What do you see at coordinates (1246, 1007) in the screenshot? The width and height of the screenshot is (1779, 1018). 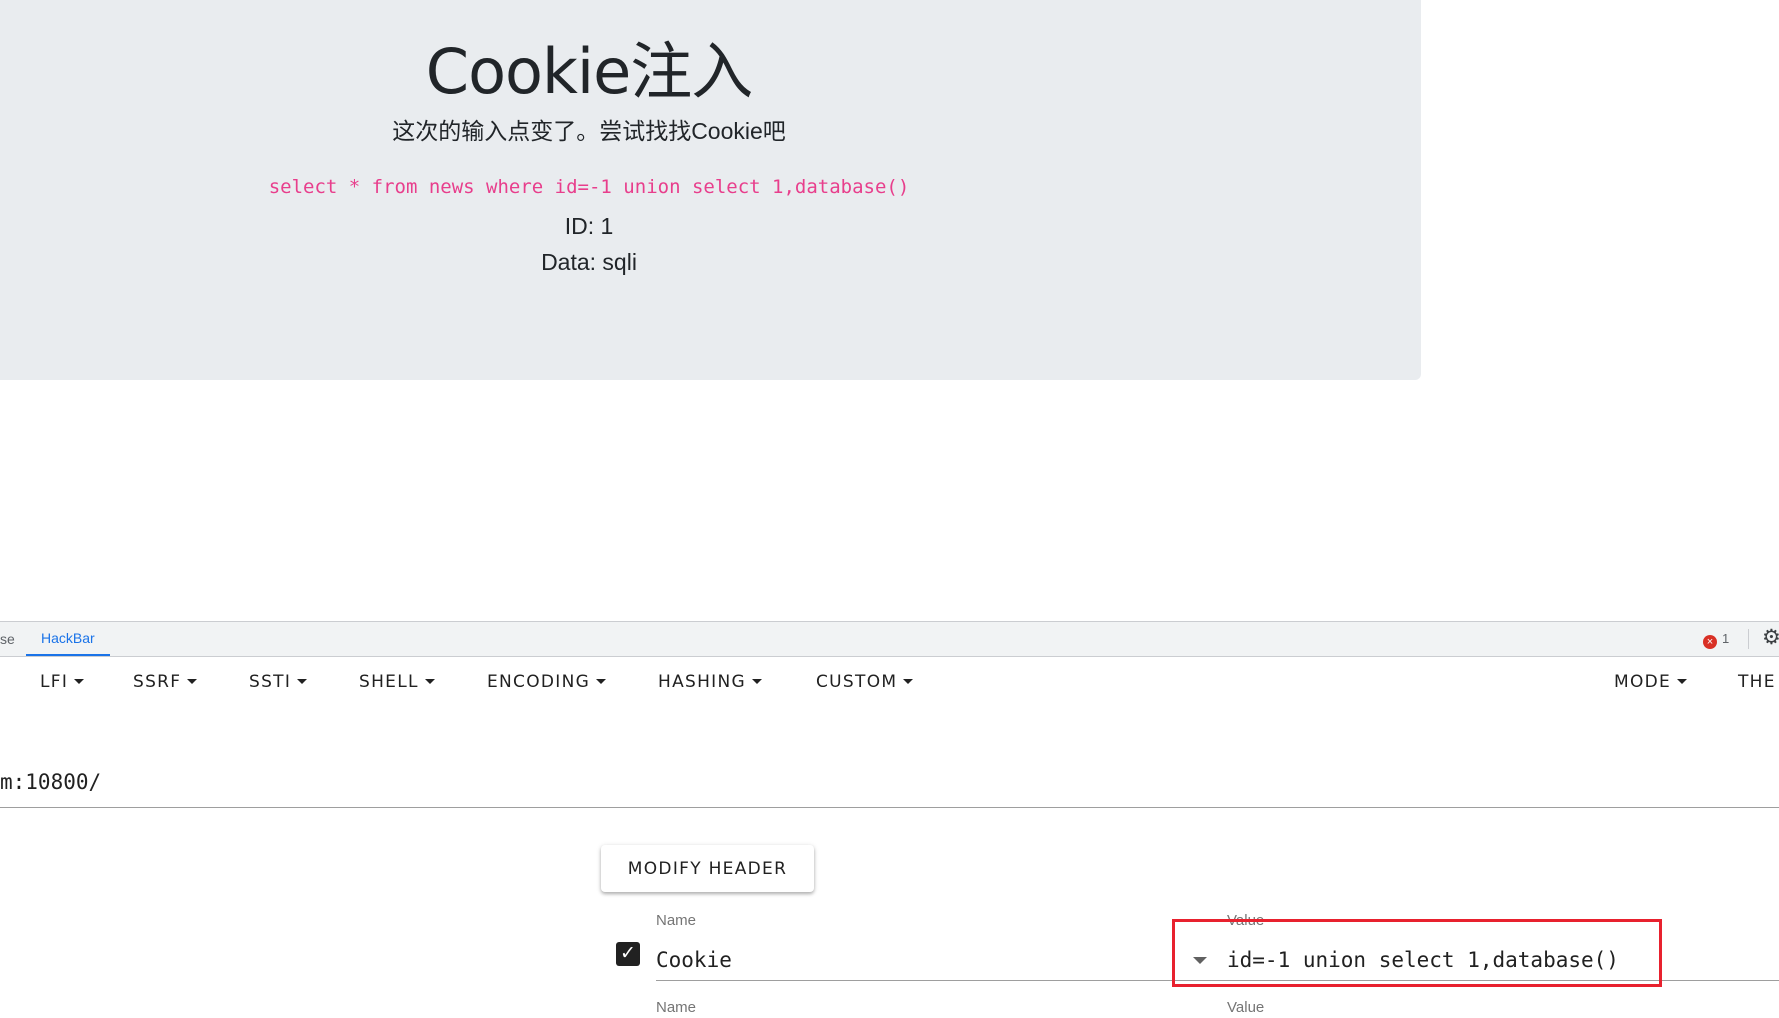 I see `next-header-value-label: Value` at bounding box center [1246, 1007].